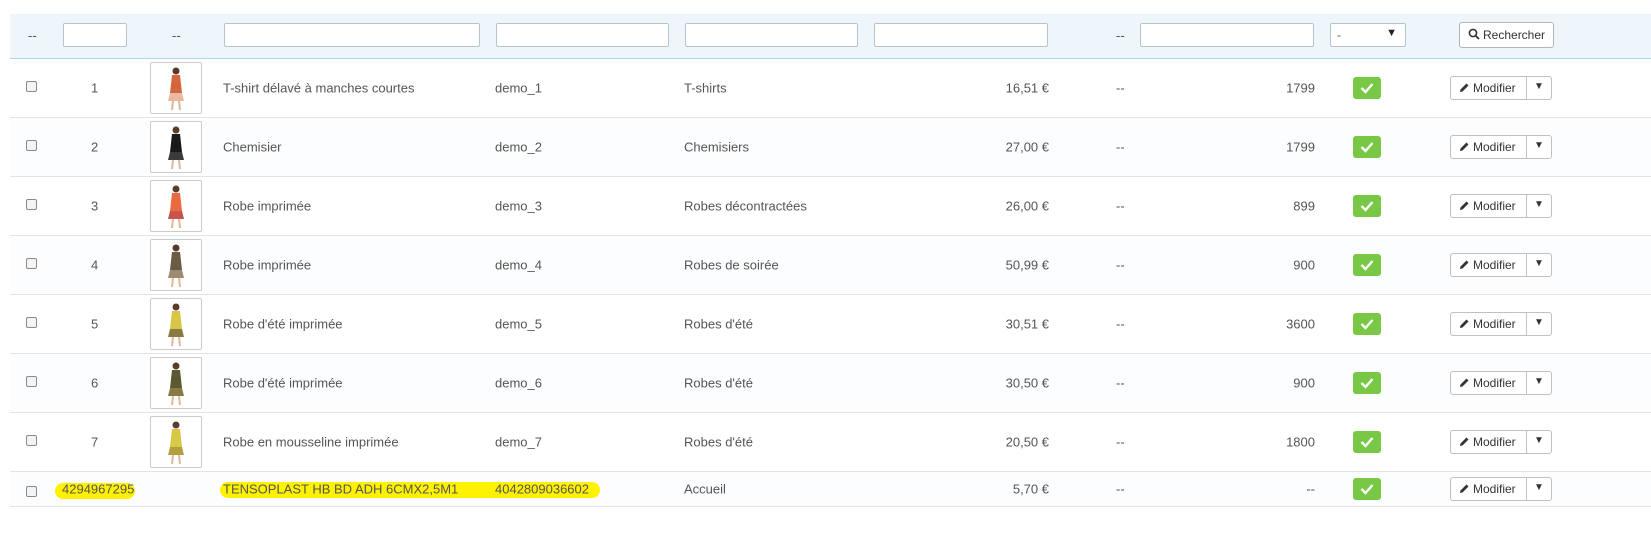  What do you see at coordinates (518, 442) in the screenshot?
I see `row-reference: demo_7` at bounding box center [518, 442].